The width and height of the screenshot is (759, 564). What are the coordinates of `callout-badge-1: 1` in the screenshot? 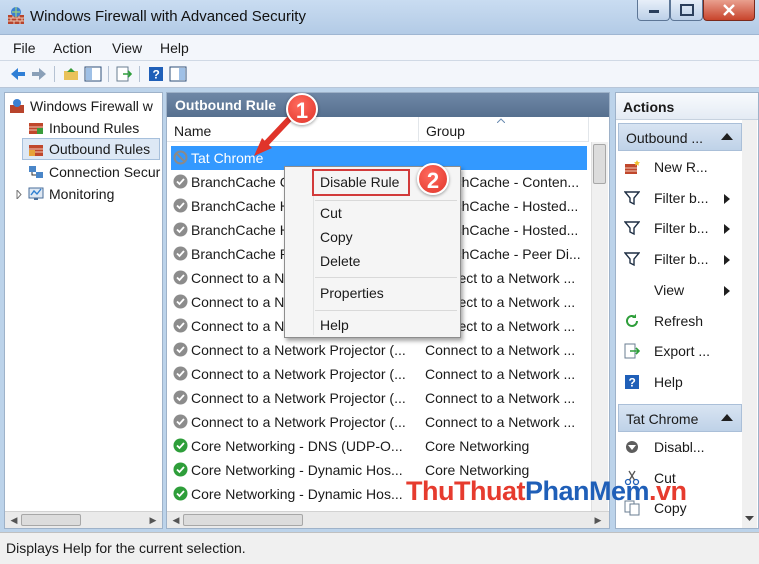 It's located at (302, 109).